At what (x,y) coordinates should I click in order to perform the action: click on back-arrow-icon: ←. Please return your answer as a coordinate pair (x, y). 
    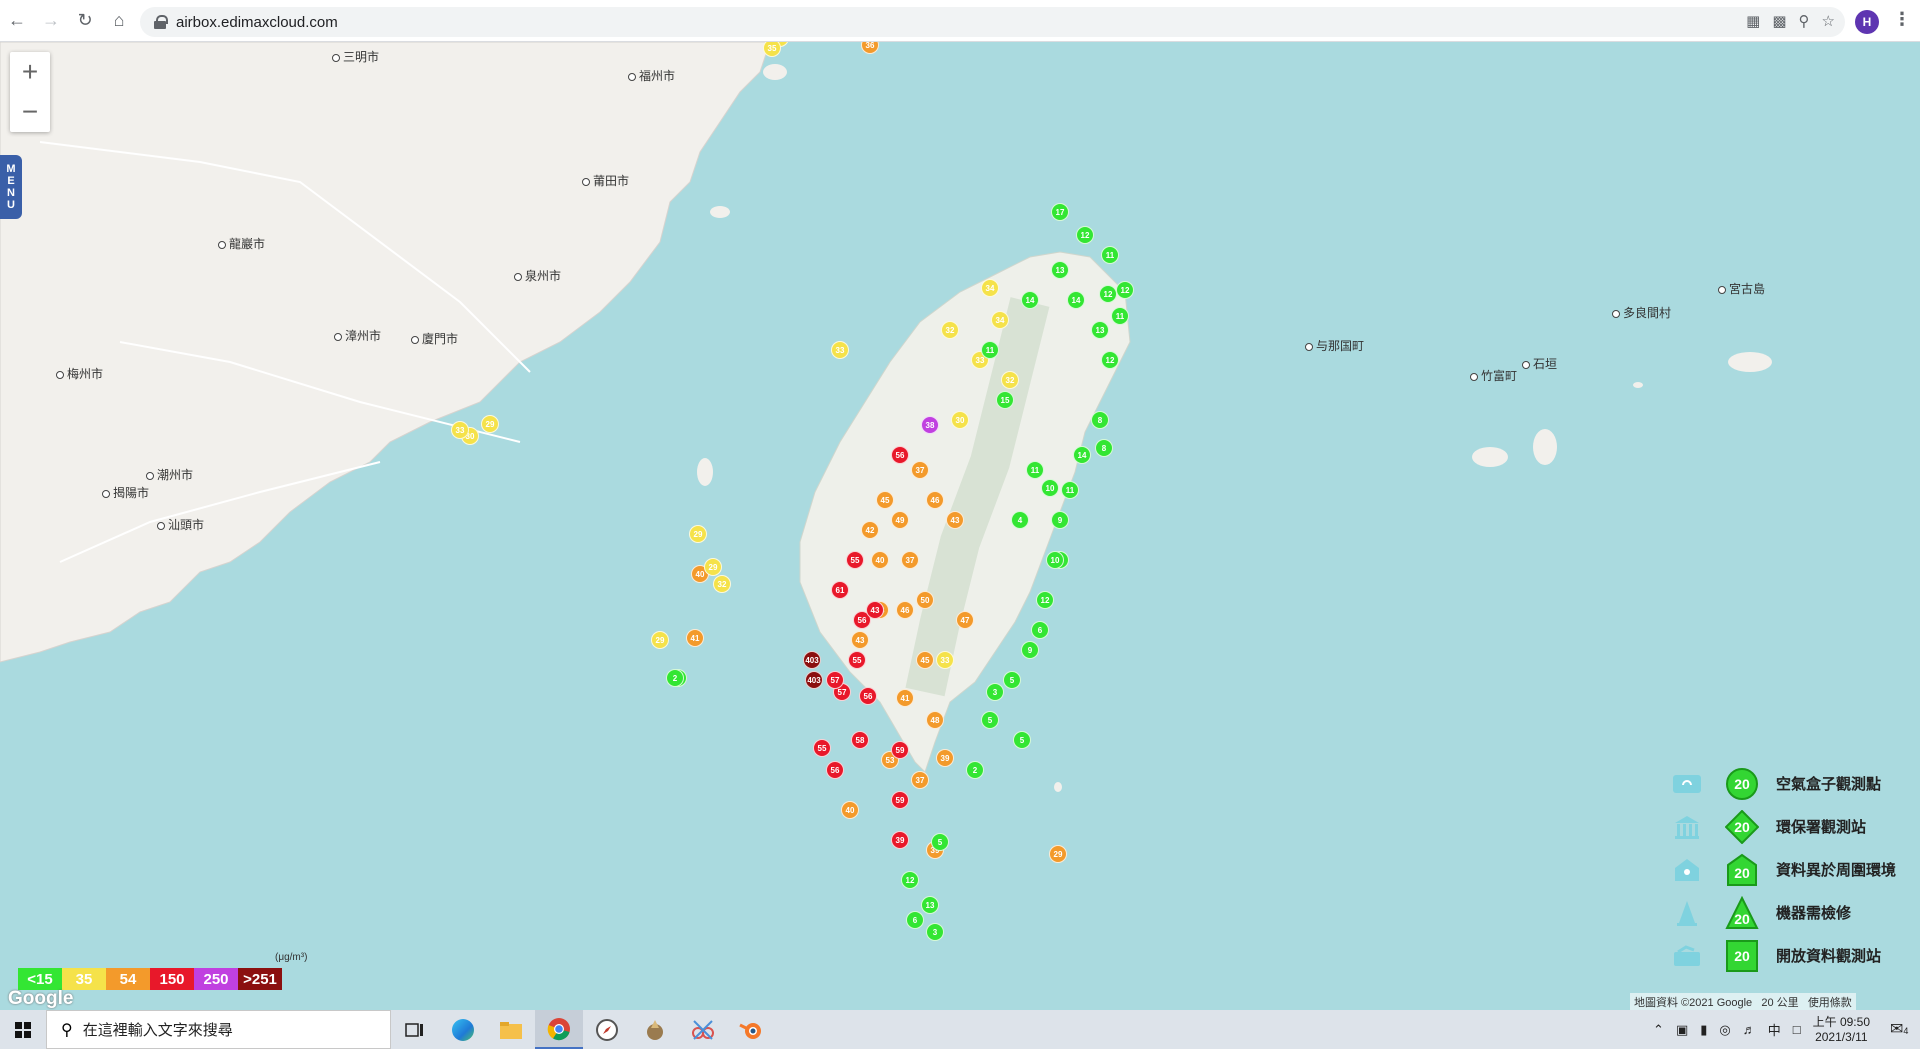
    Looking at the image, I should click on (17, 21).